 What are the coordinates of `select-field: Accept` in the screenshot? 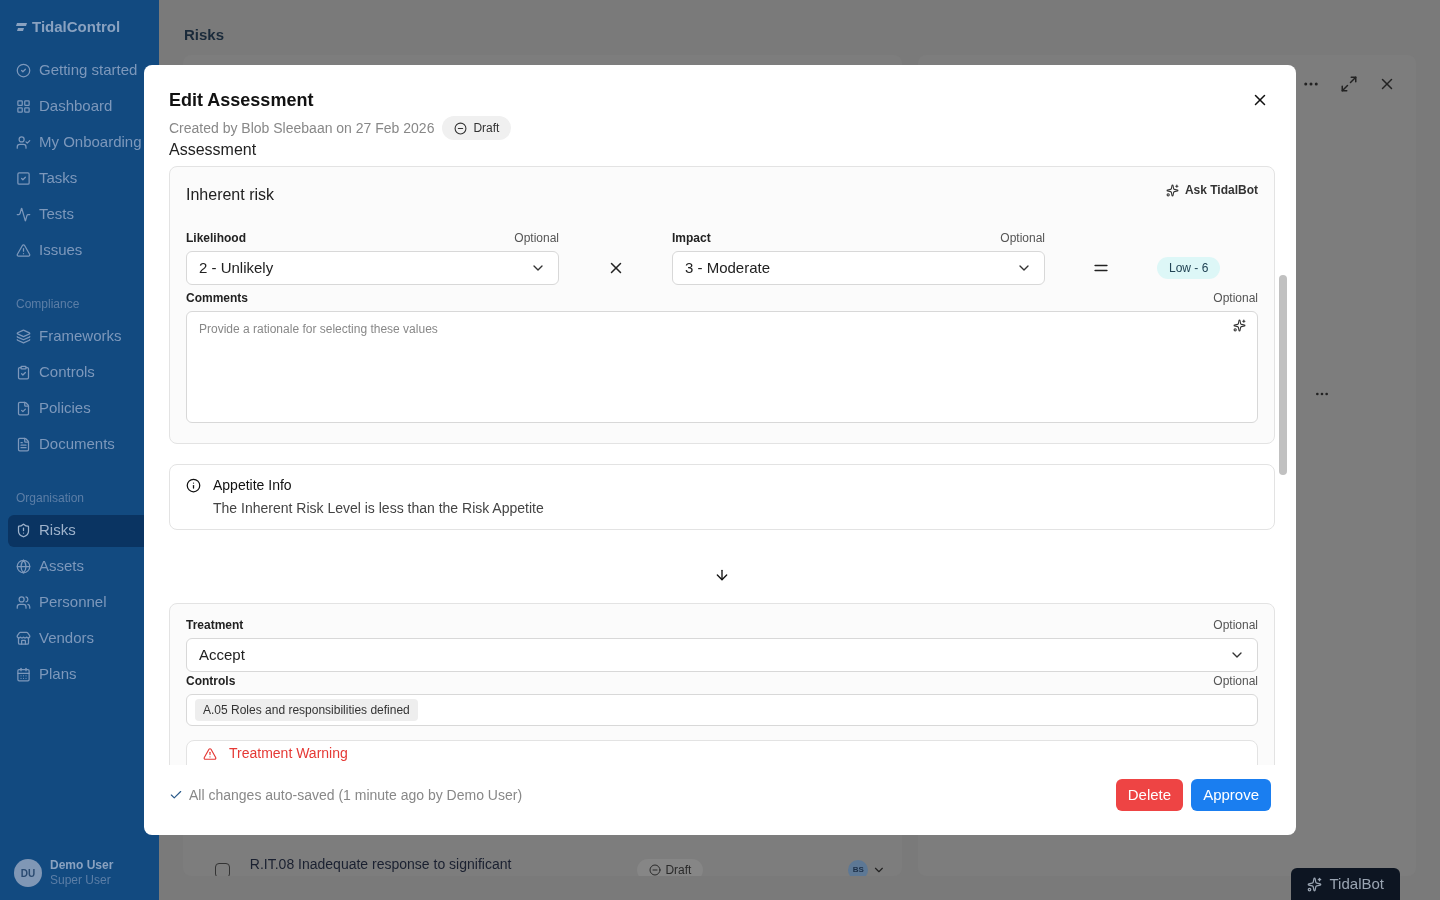 It's located at (722, 655).